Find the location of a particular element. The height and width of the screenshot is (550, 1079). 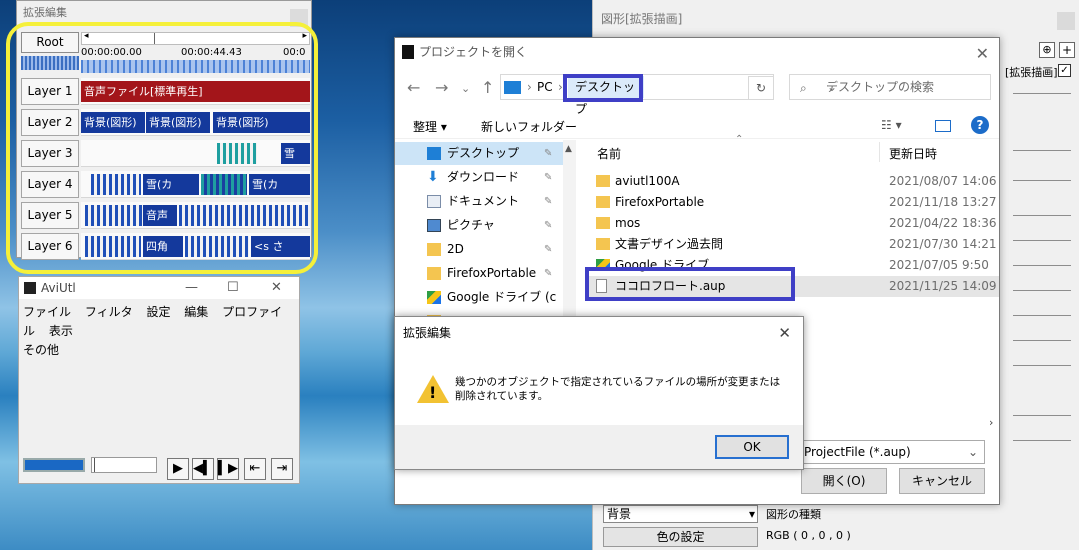

playback-progress is located at coordinates (54, 465).